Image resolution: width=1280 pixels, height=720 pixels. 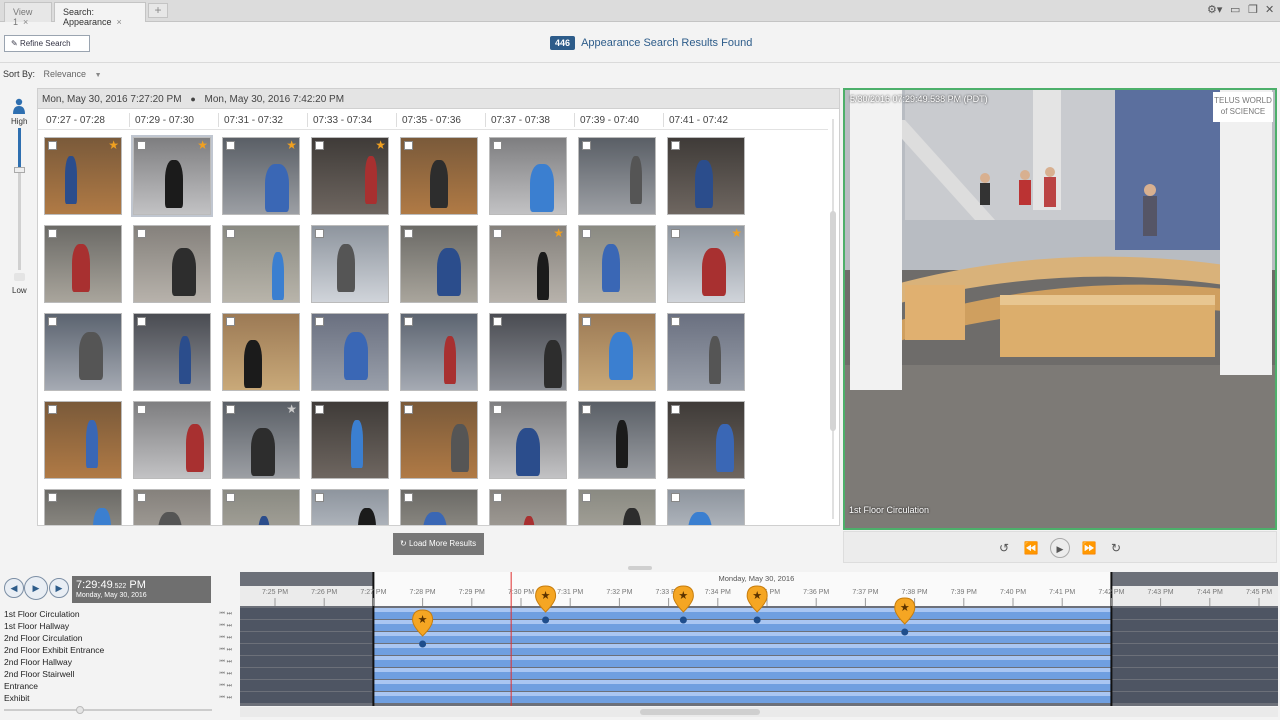 I want to click on scrollbar-thumb, so click(x=833, y=321).